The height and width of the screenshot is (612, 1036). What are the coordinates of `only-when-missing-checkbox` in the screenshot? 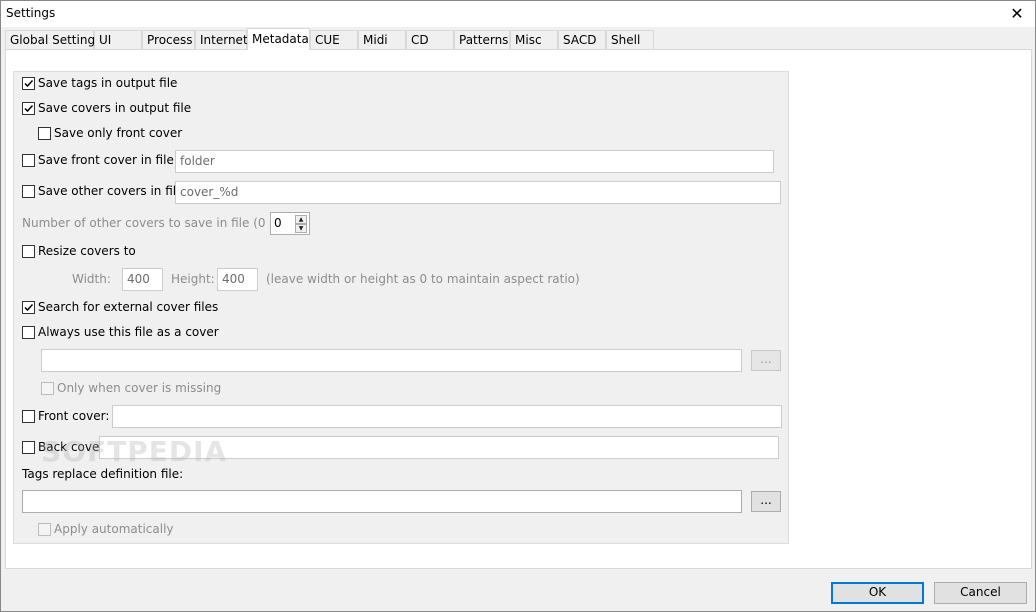 It's located at (47, 388).